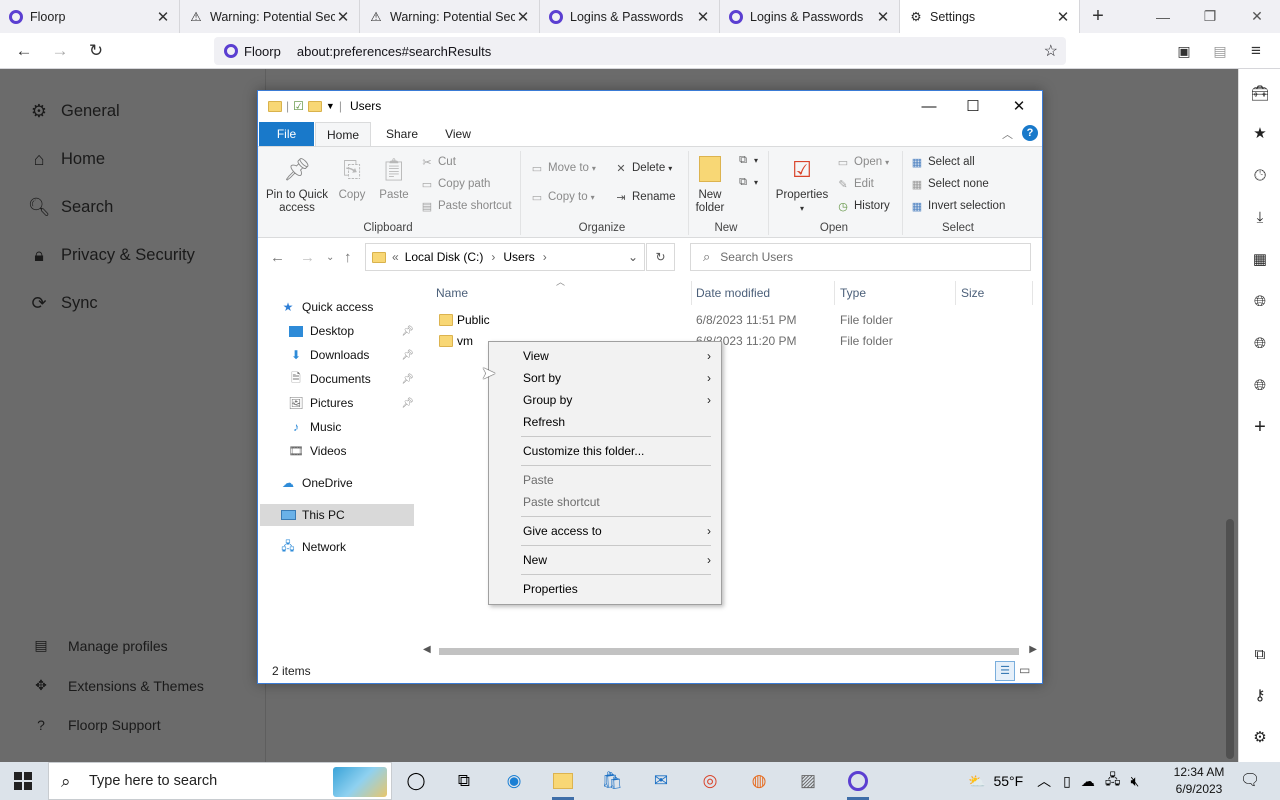 The image size is (1280, 800). What do you see at coordinates (563, 168) in the screenshot?
I see `move-to-button: ▭ Move to ▾` at bounding box center [563, 168].